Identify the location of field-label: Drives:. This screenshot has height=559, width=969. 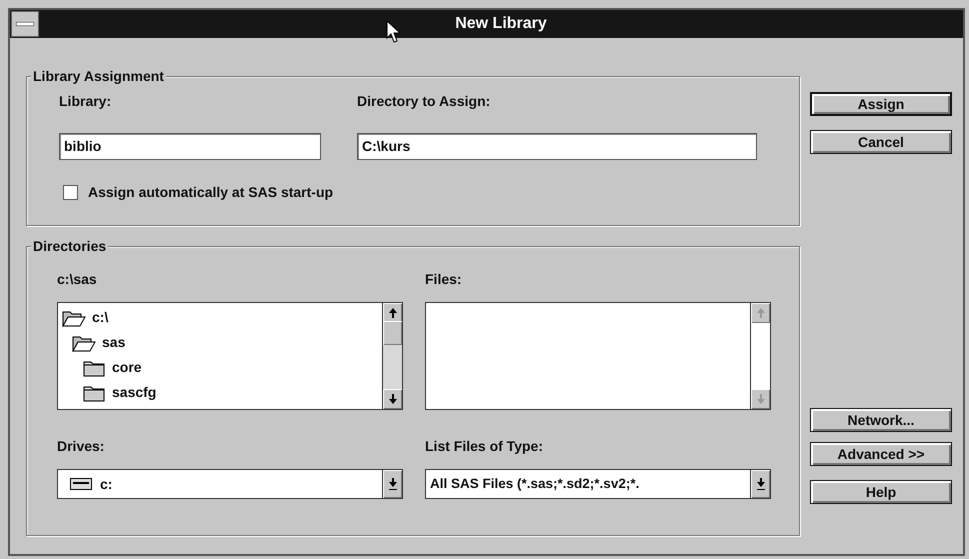
(80, 446).